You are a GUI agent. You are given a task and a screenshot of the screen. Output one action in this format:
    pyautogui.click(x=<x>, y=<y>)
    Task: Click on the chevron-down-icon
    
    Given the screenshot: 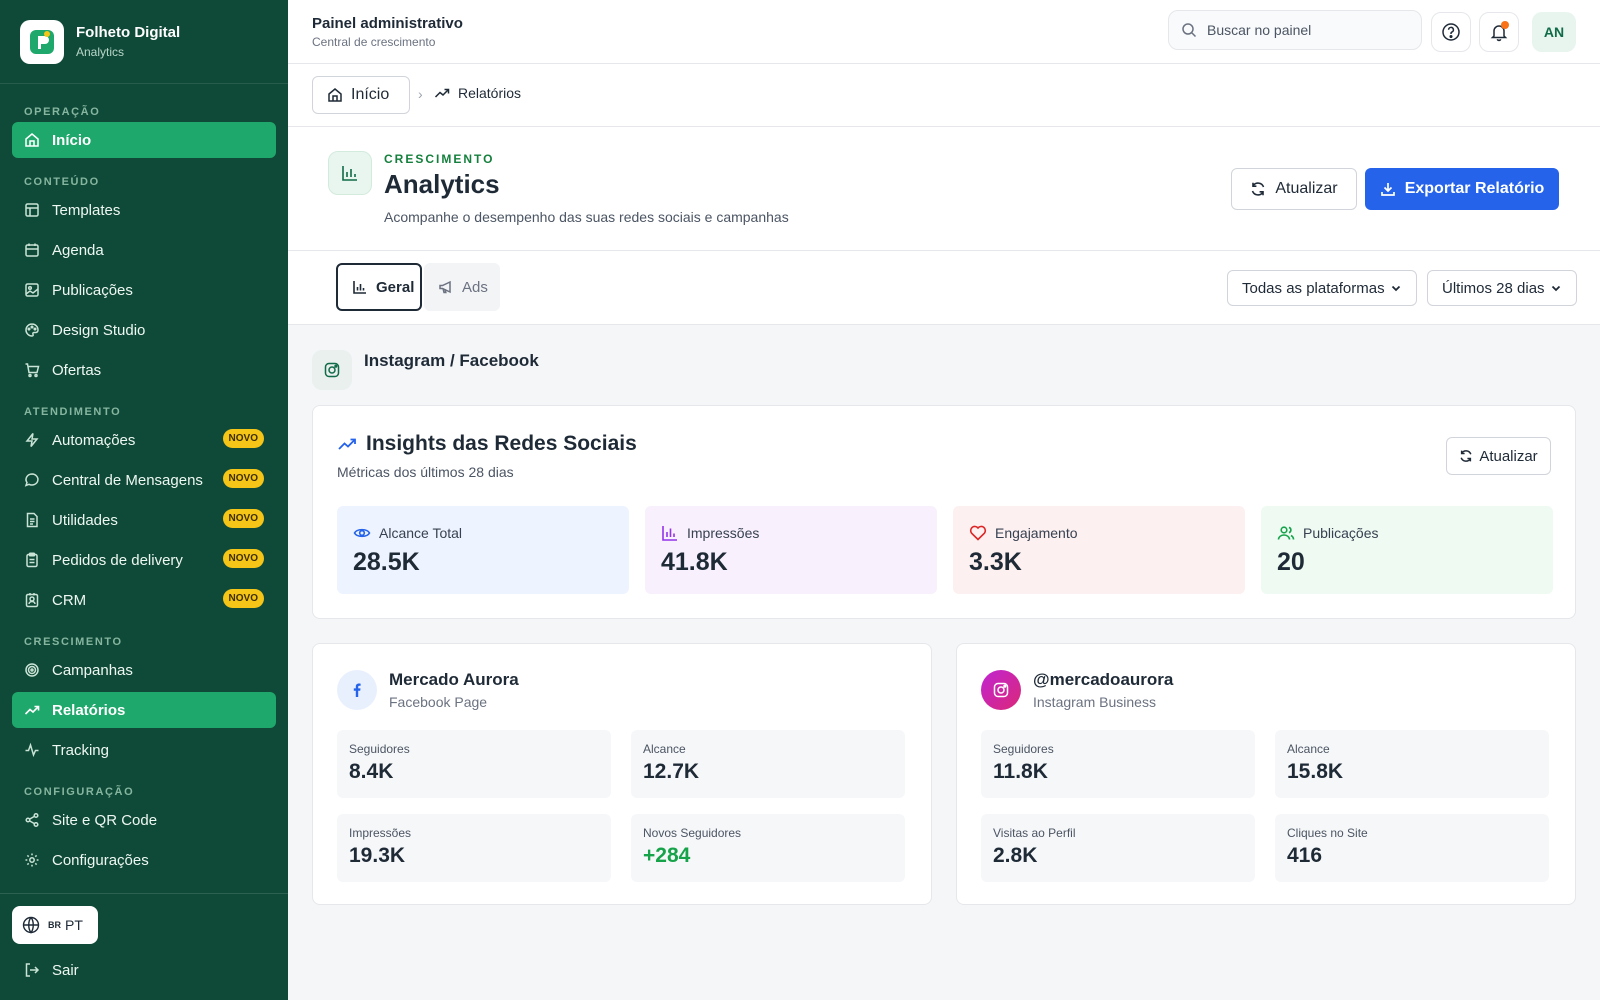 What is the action you would take?
    pyautogui.click(x=1556, y=288)
    